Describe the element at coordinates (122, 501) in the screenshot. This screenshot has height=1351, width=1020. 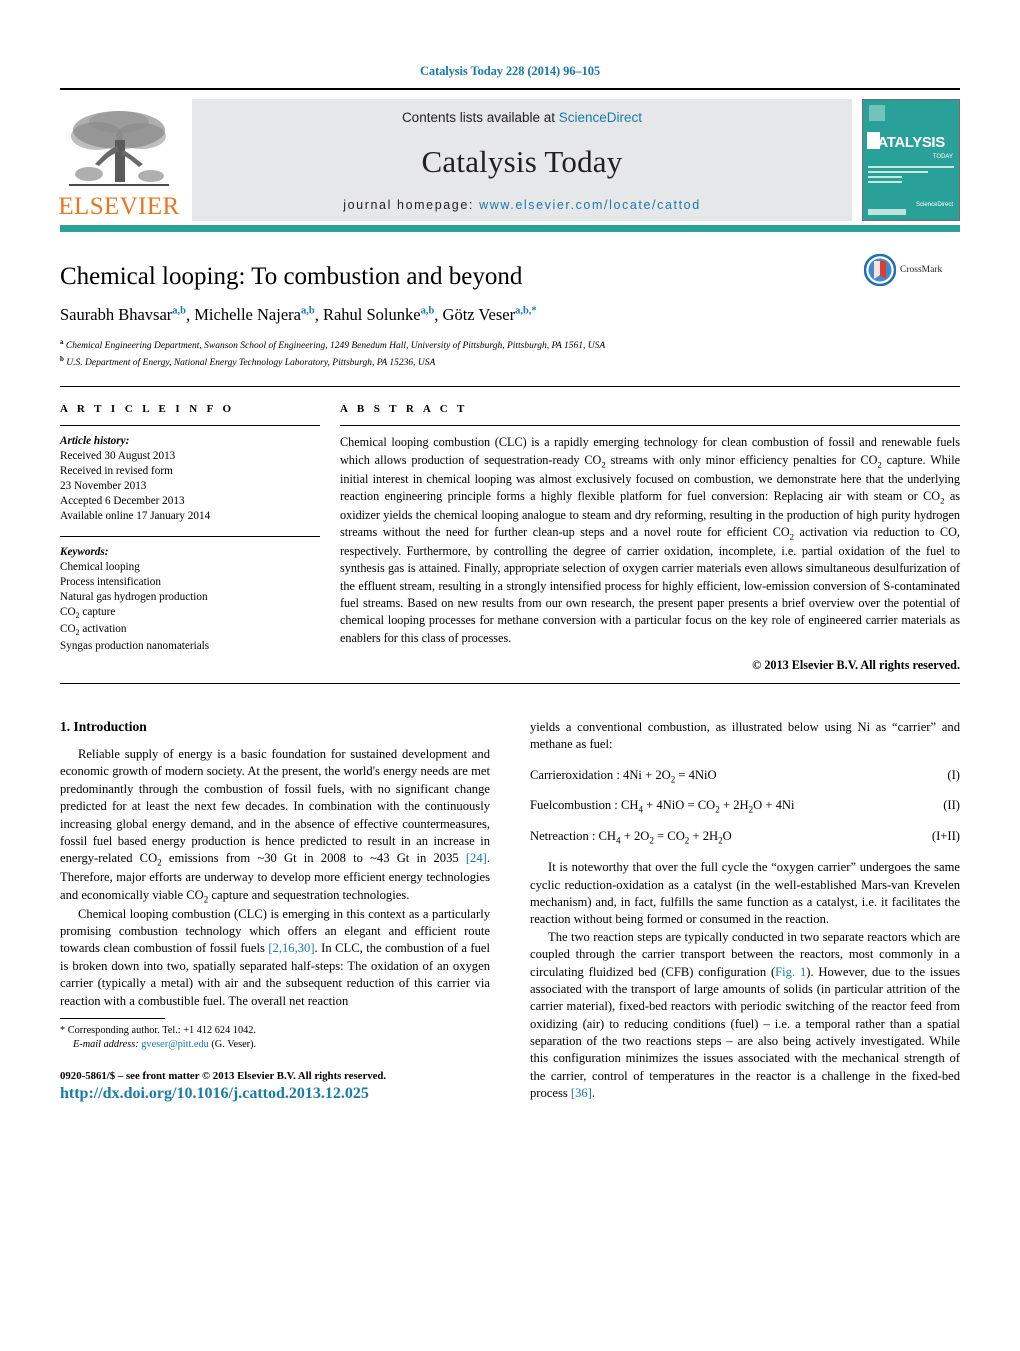
I see `history-item: Accepted 6 December 2013` at that location.